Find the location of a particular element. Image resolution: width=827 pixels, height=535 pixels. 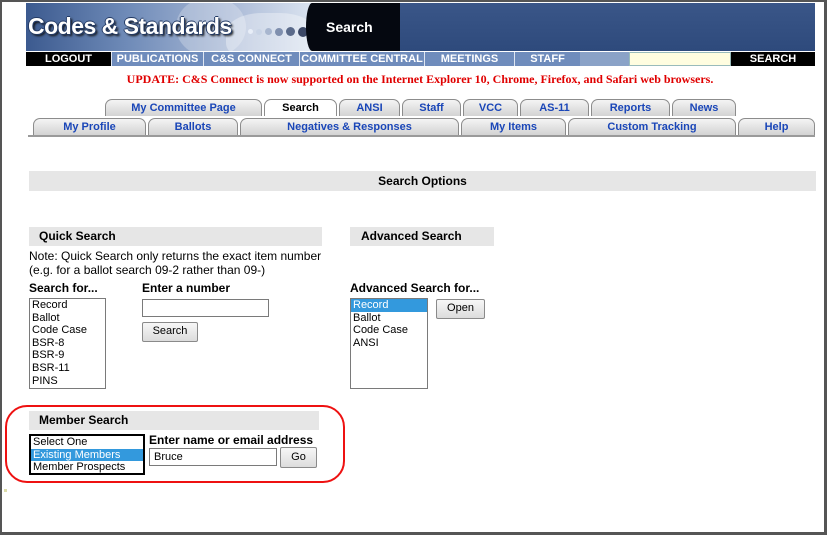

tab-my-profile: My Profile is located at coordinates (89, 126).